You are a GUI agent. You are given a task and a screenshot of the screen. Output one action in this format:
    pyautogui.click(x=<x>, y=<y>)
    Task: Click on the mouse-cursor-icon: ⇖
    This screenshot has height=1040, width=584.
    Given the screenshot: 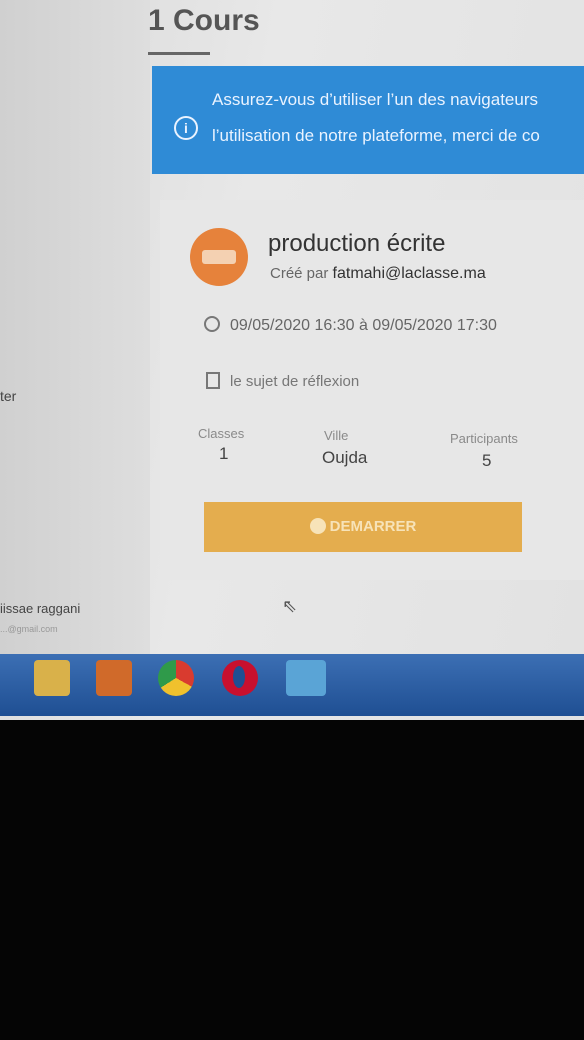 What is the action you would take?
    pyautogui.click(x=290, y=606)
    